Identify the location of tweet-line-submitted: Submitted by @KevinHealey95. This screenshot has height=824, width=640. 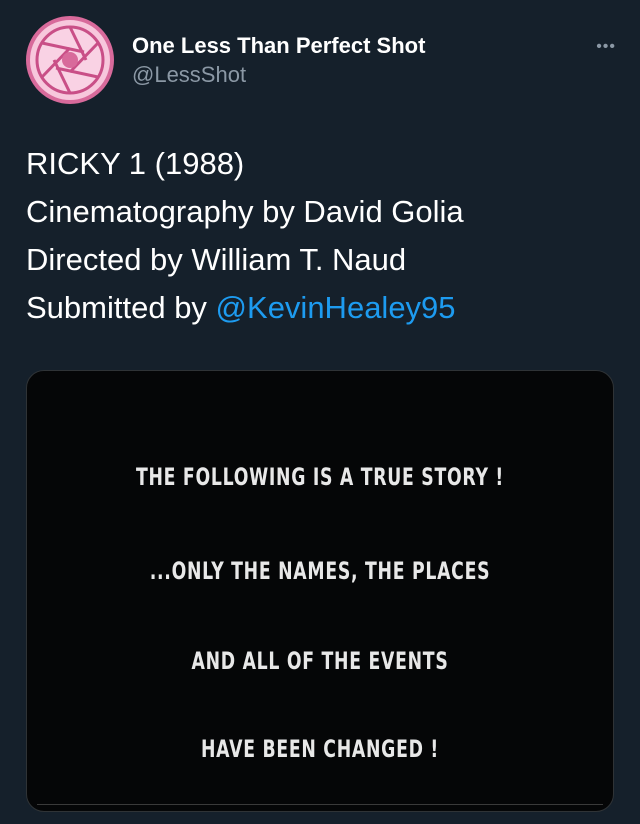
(321, 308).